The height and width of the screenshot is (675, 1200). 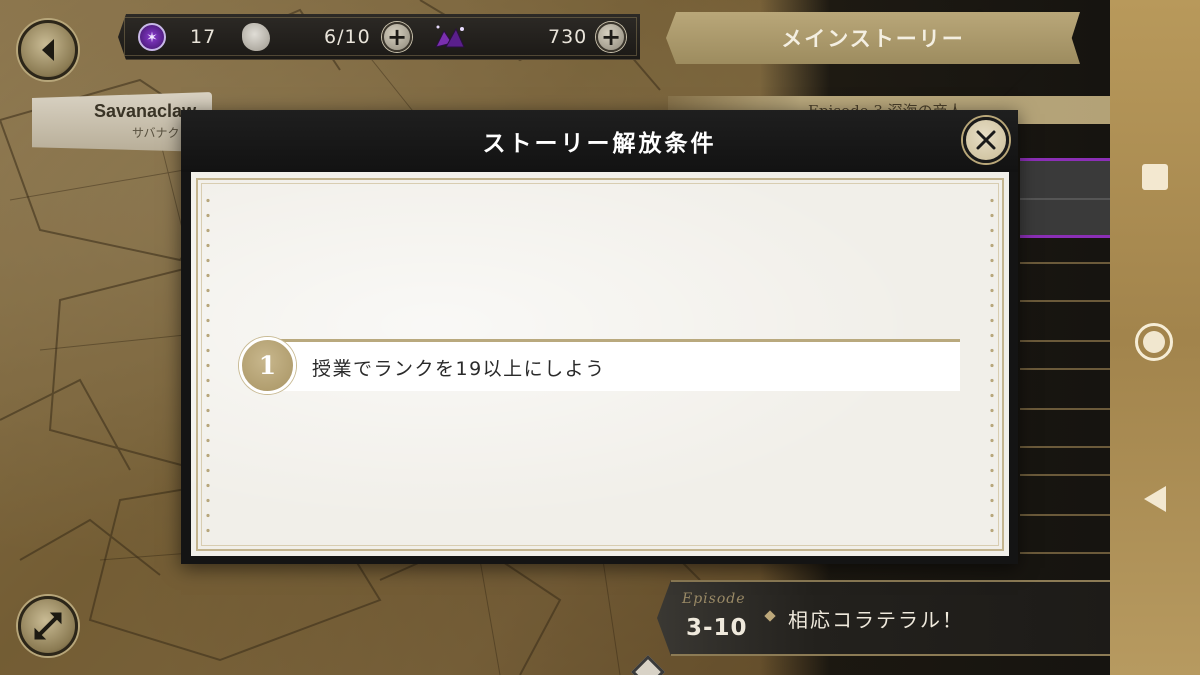 What do you see at coordinates (599, 144) in the screenshot?
I see `dialog-title: ストーリー解放条件` at bounding box center [599, 144].